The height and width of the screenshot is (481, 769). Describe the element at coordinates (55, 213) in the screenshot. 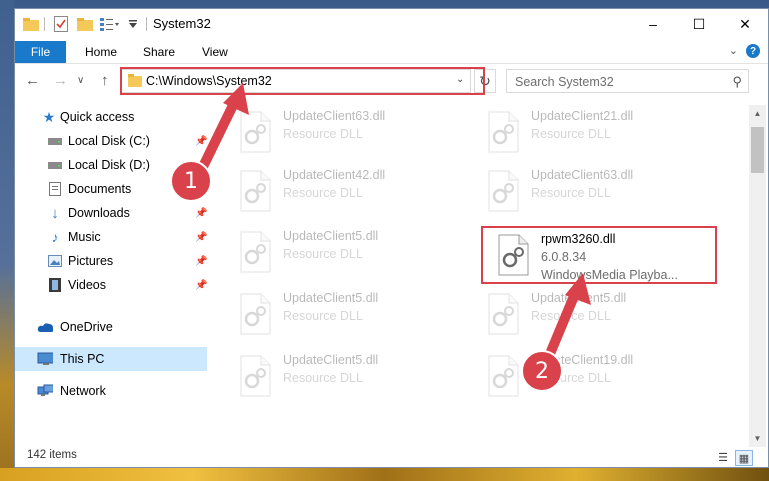

I see `download-icon: ↓` at that location.